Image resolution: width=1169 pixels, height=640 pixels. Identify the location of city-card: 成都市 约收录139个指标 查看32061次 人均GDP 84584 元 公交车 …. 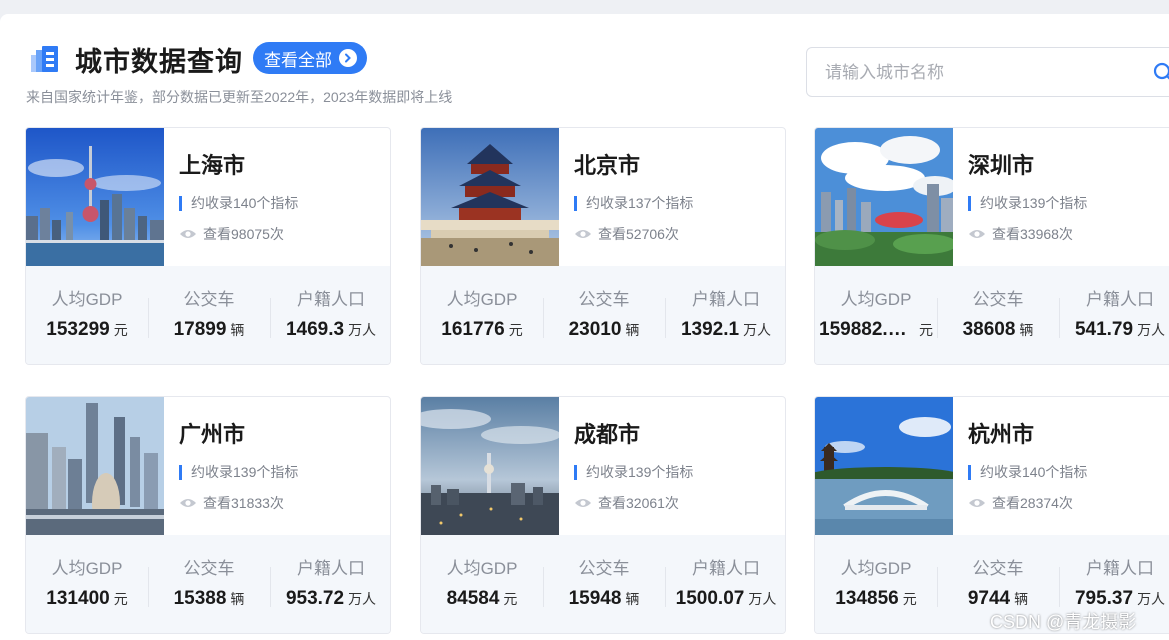
(603, 515).